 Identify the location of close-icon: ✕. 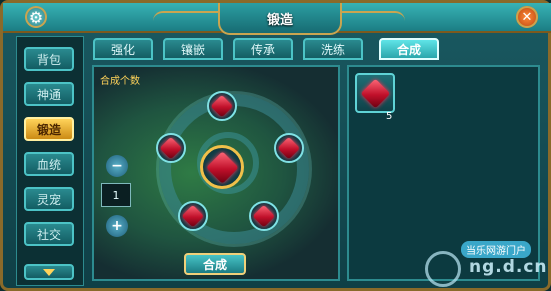
(527, 17).